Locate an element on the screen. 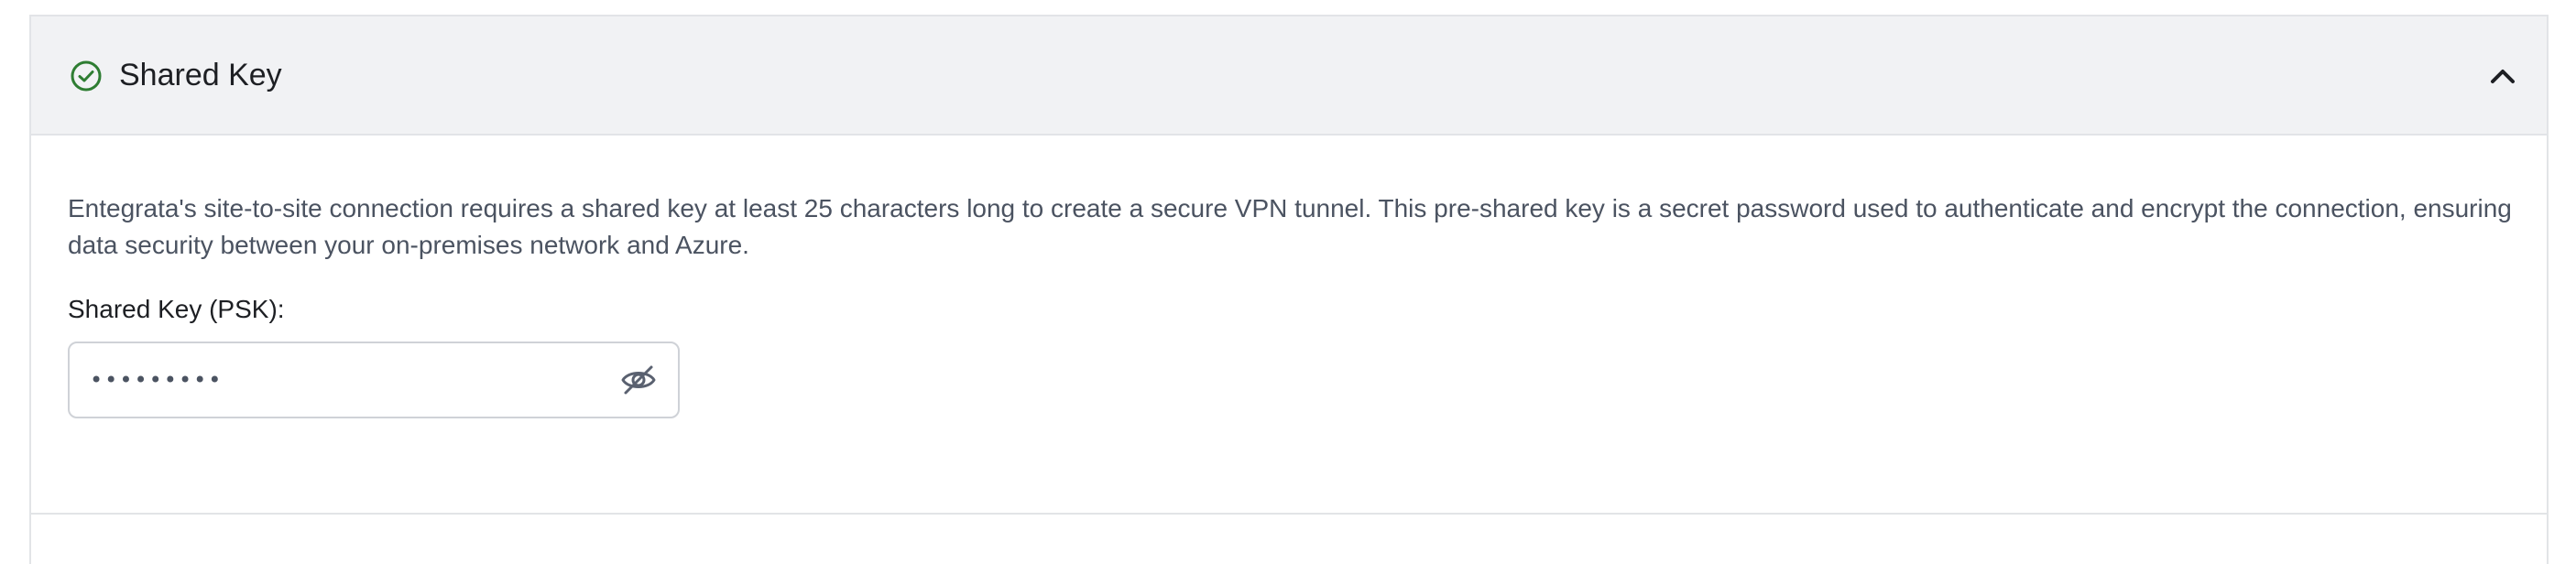 The image size is (2576, 564). eye-off-icon is located at coordinates (639, 380).